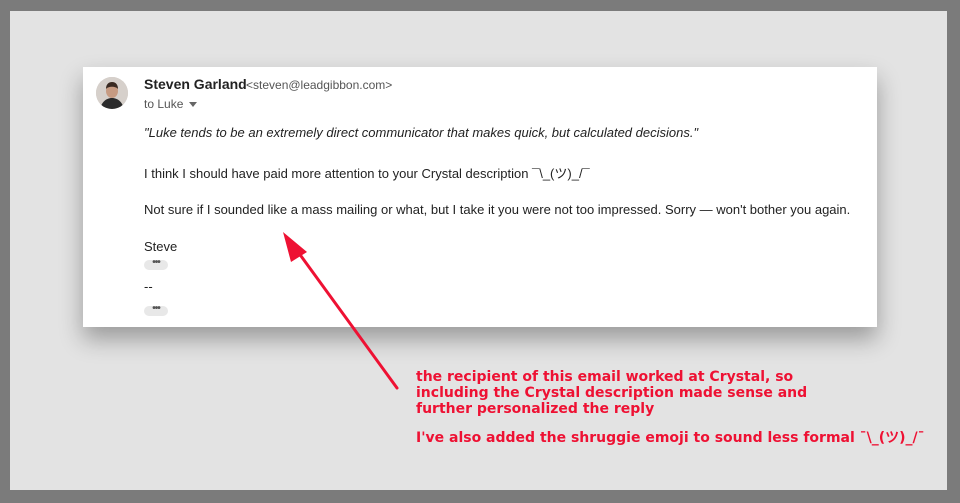  I want to click on annotation-arrow, so click(341, 311).